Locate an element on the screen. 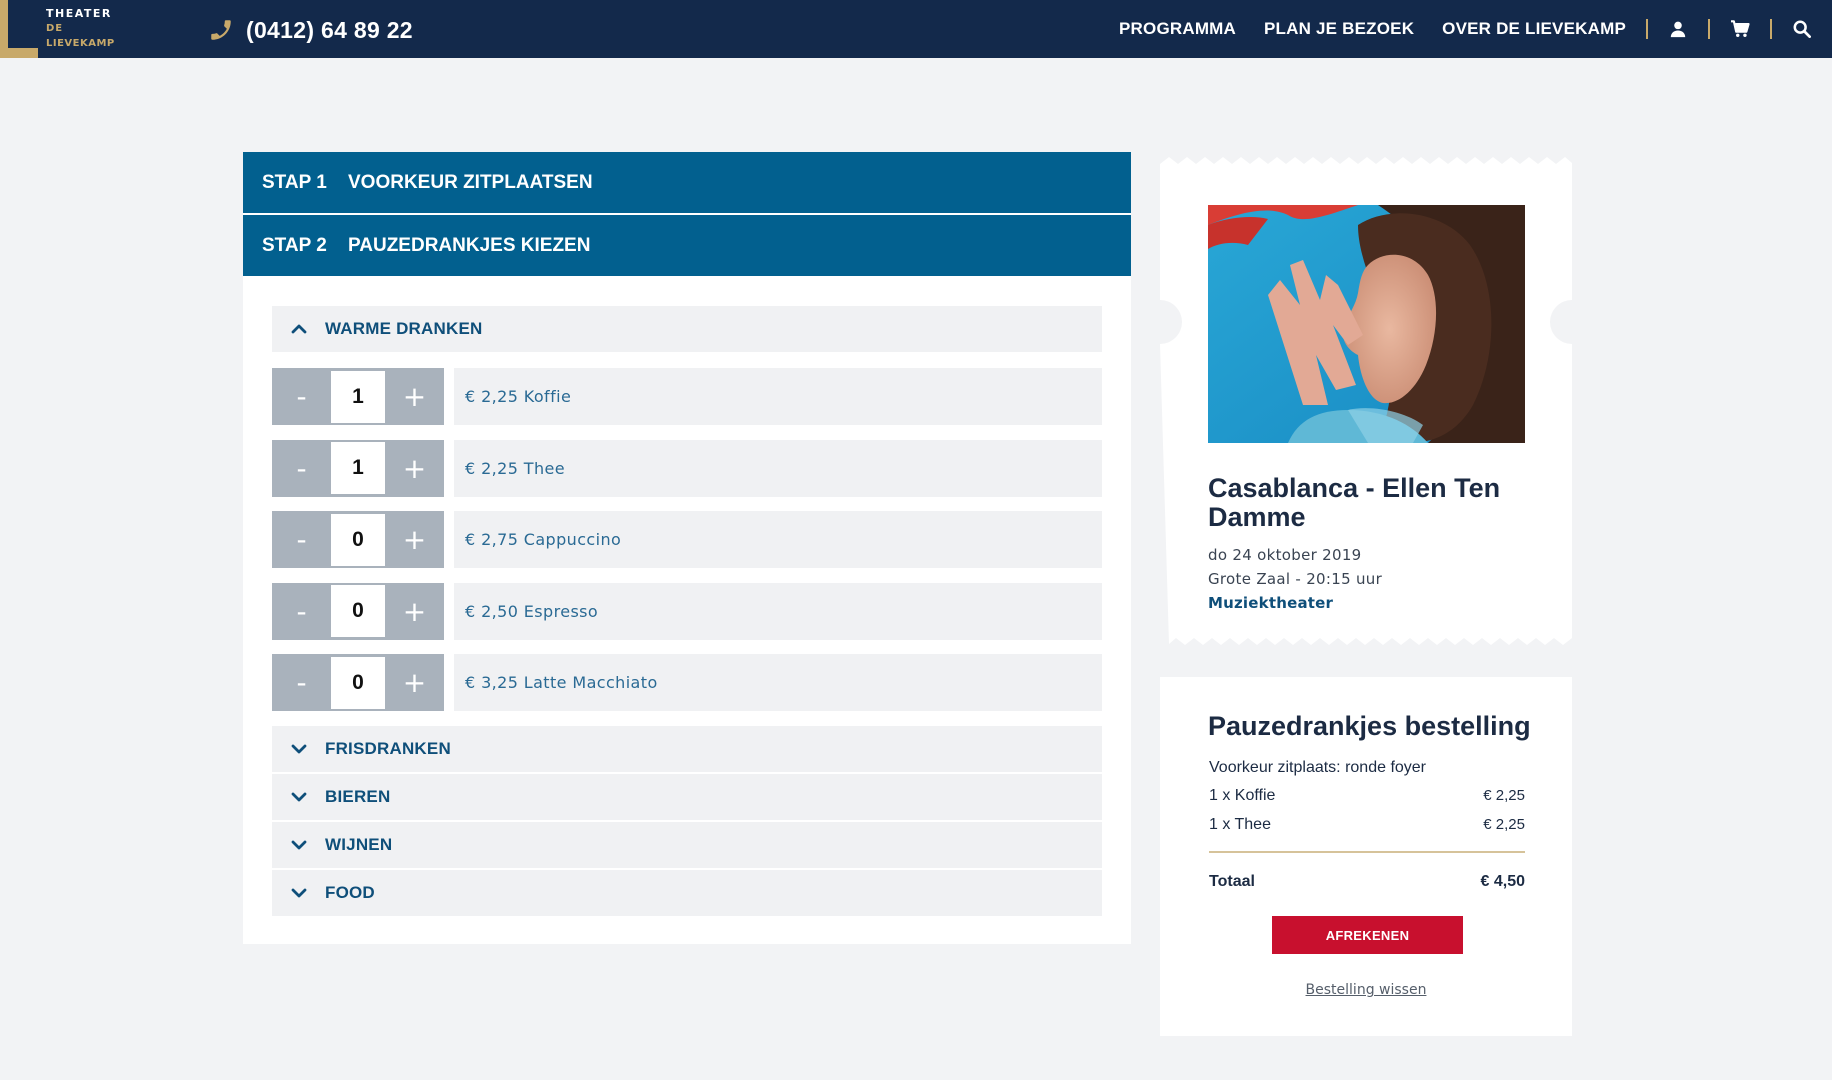 The image size is (1832, 1080). step-2-header: STAP 2 PAUZEDRANKJES KIEZEN is located at coordinates (687, 245).